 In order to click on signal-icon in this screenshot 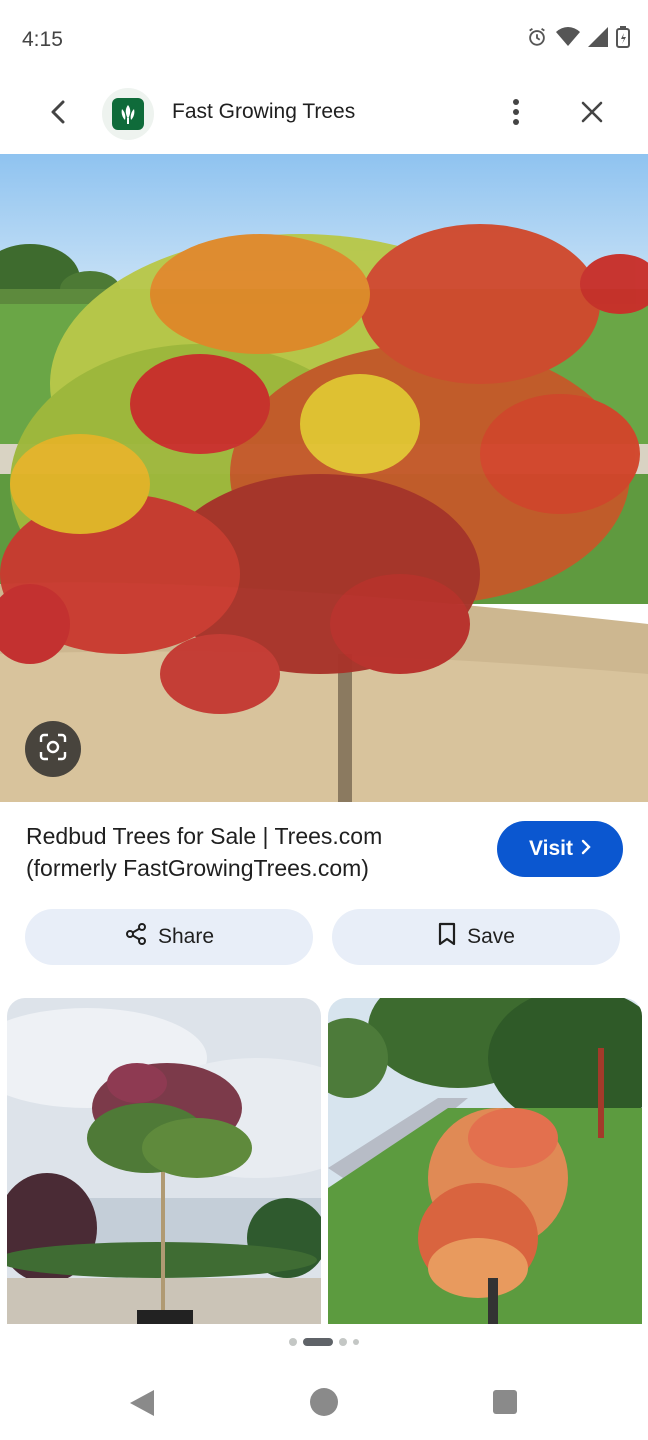, I will do `click(598, 37)`.